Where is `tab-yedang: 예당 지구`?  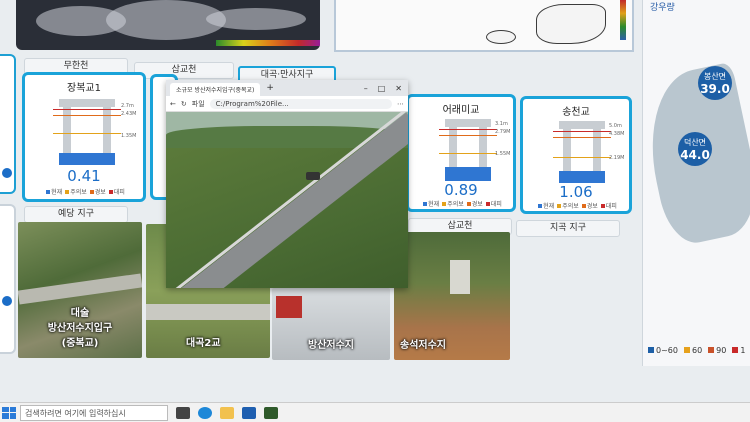 tab-yedang: 예당 지구 is located at coordinates (76, 214).